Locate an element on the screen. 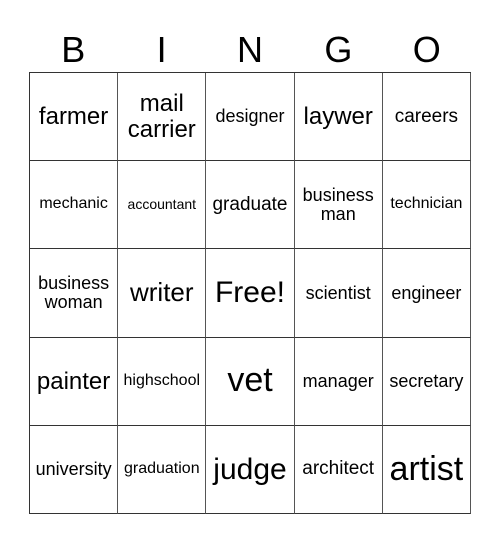 Image resolution: width=500 pixels, height=544 pixels. header-letter-i: I is located at coordinates (161, 49).